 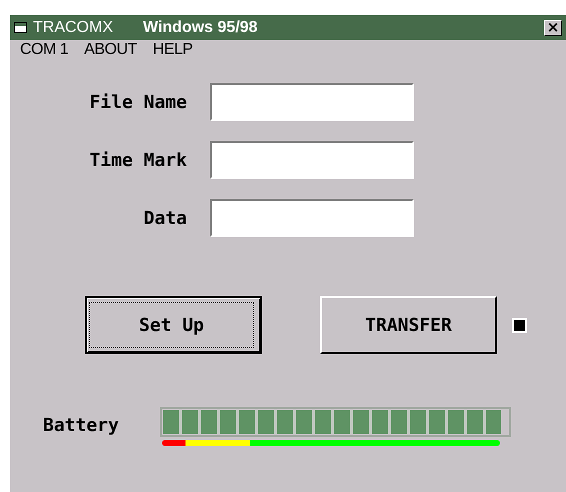 What do you see at coordinates (408, 325) in the screenshot?
I see `action-button: TRANSFER` at bounding box center [408, 325].